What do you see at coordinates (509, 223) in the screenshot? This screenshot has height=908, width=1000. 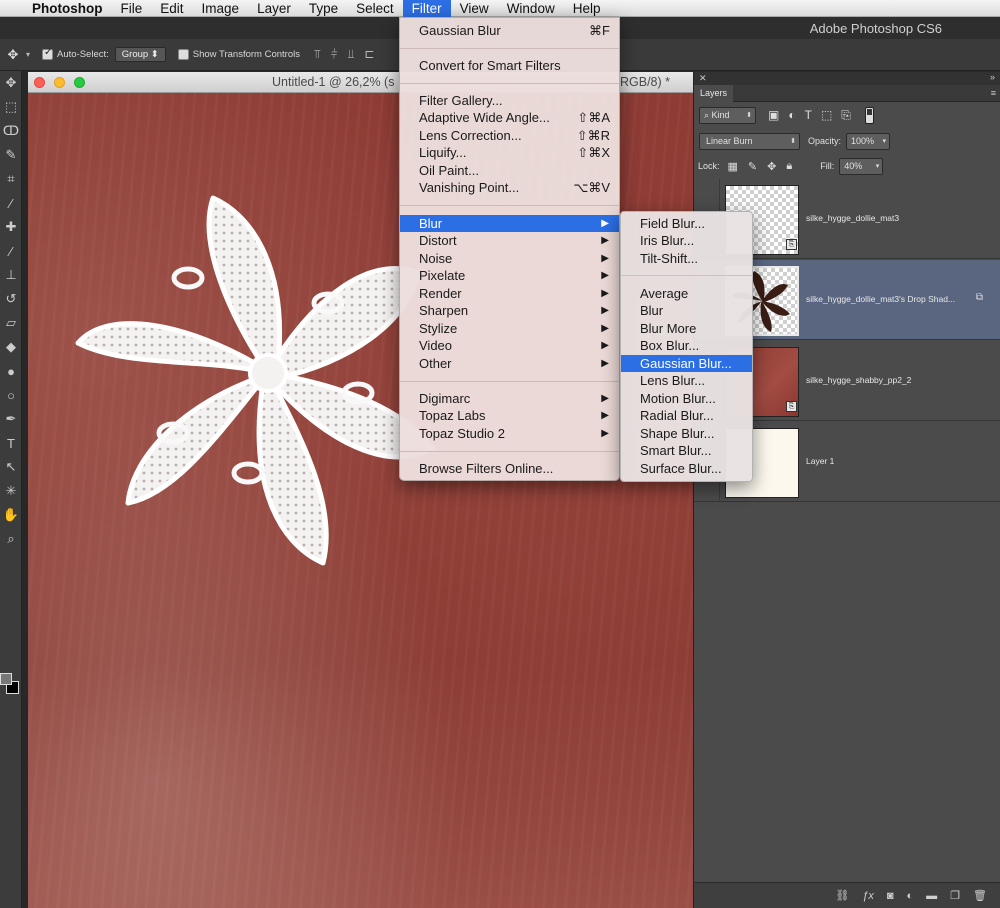 I see `menu-item-blur: Blur ▶` at bounding box center [509, 223].